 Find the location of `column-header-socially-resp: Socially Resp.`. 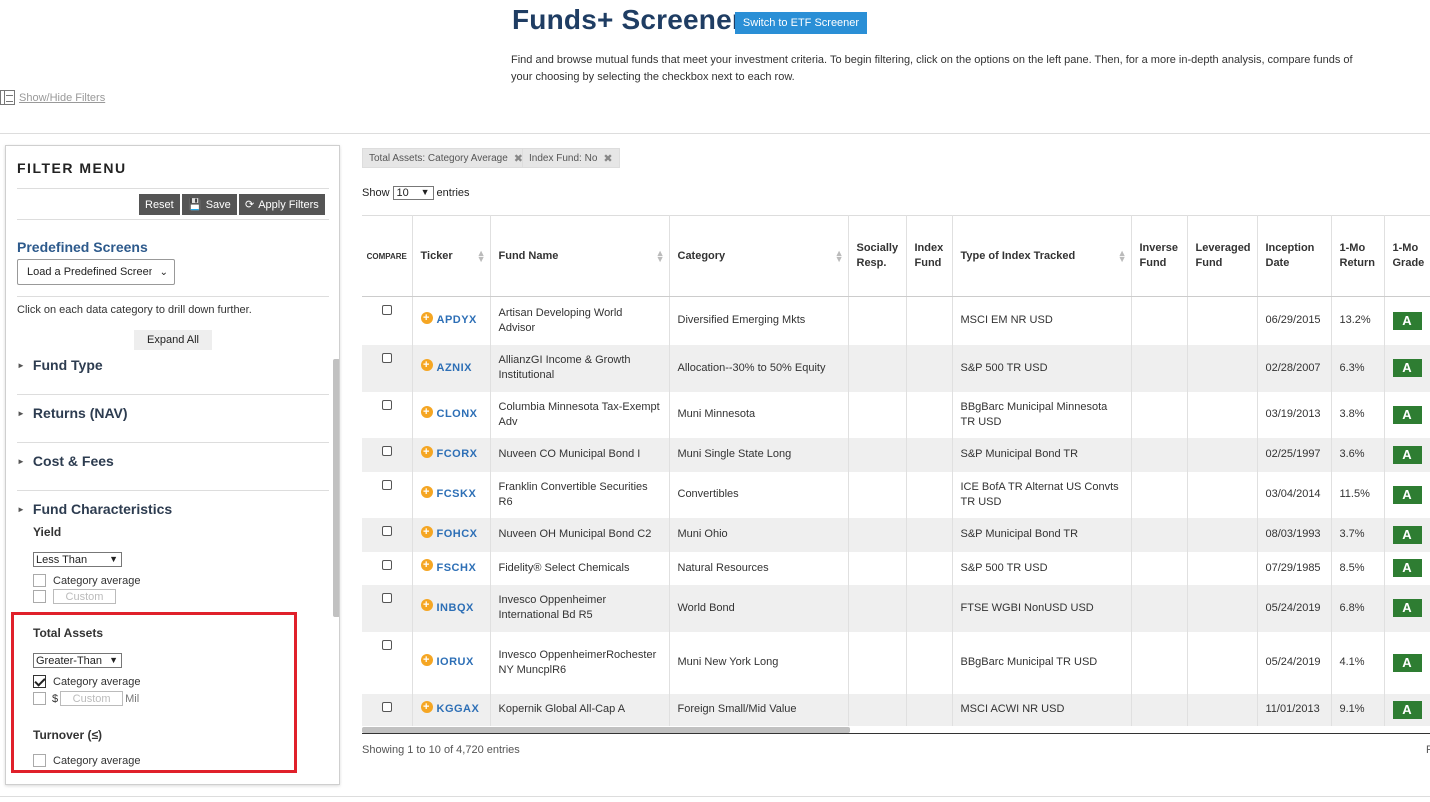

column-header-socially-resp: Socially Resp. is located at coordinates (877, 256).